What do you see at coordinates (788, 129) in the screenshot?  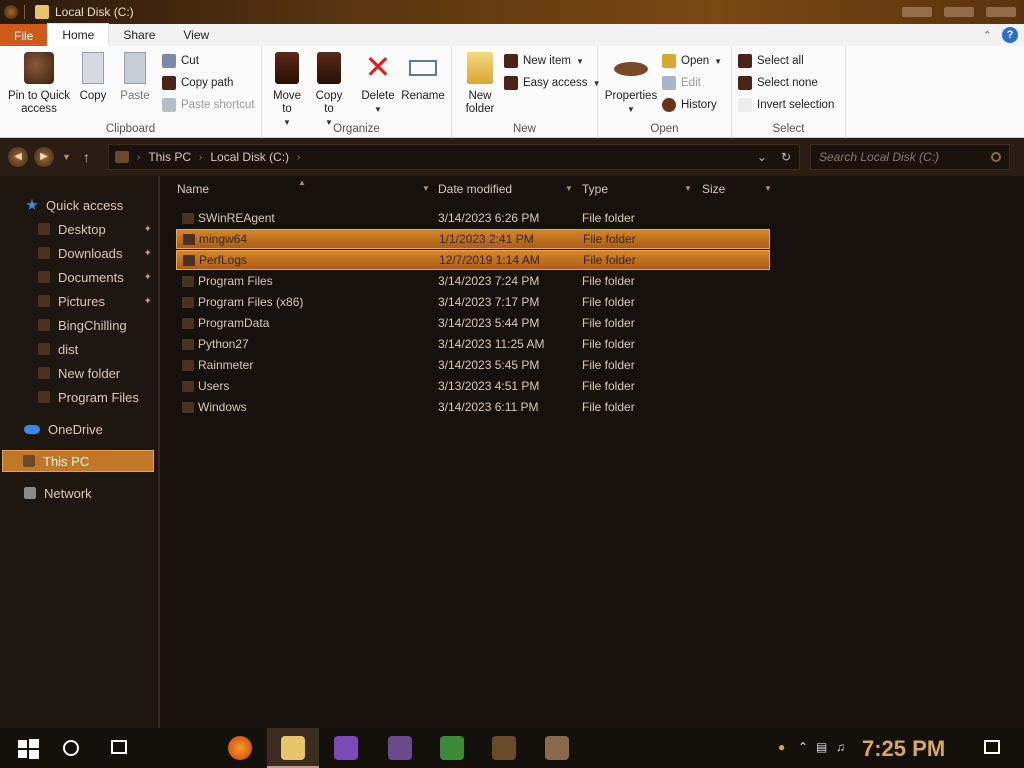 I see `select-group-label: Select` at bounding box center [788, 129].